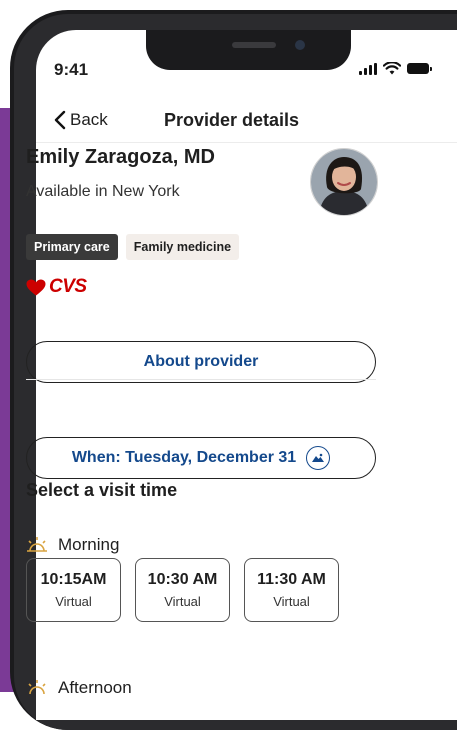 This screenshot has width=457, height=730. I want to click on date-select-button: When: Tuesday, December 31, so click(201, 458).